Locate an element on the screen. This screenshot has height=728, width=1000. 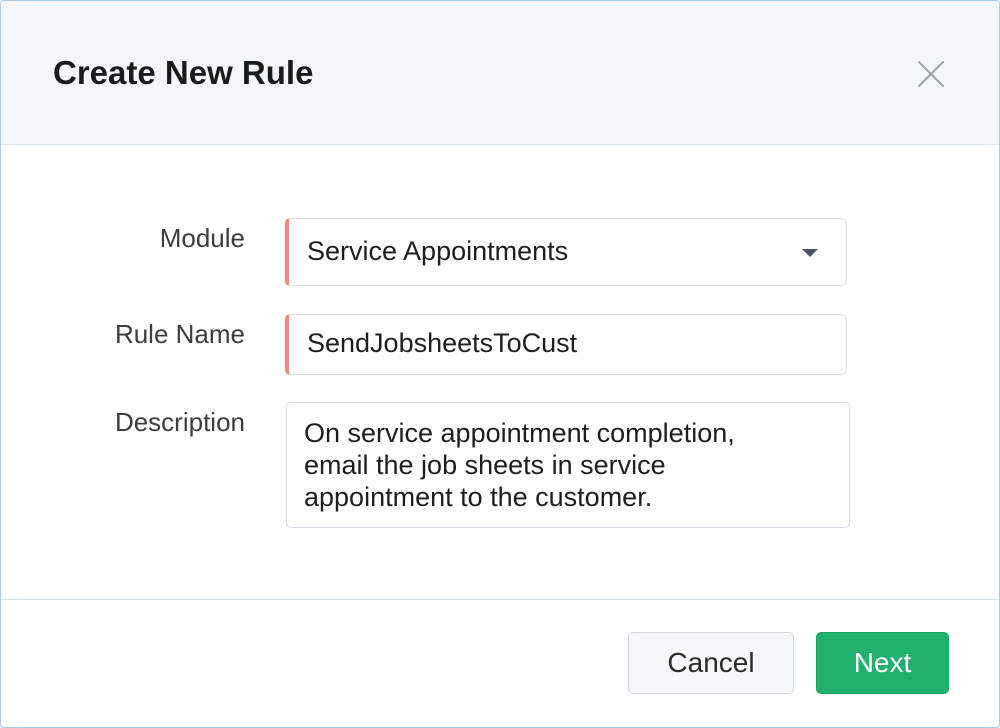
rule-name-value: SendJobsheetsToCust is located at coordinates (442, 343).